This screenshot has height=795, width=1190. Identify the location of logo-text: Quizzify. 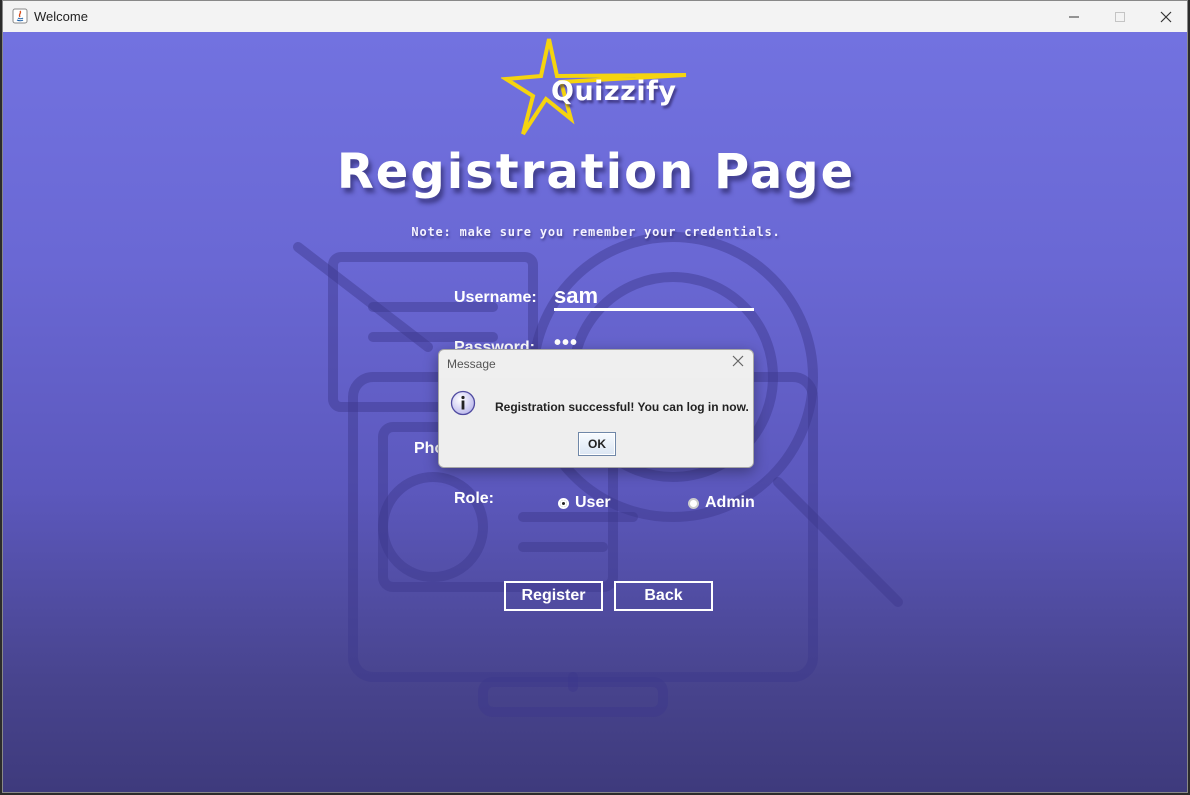
(614, 91).